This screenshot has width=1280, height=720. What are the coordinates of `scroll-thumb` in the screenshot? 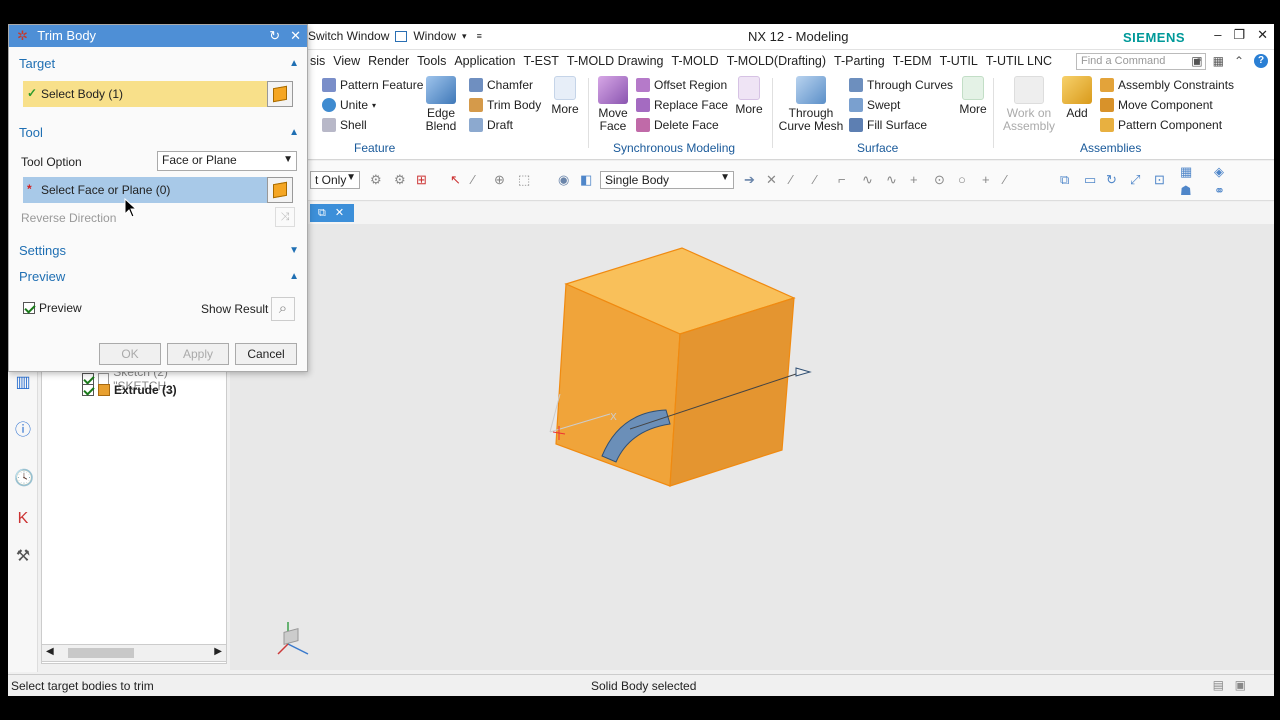 It's located at (101, 653).